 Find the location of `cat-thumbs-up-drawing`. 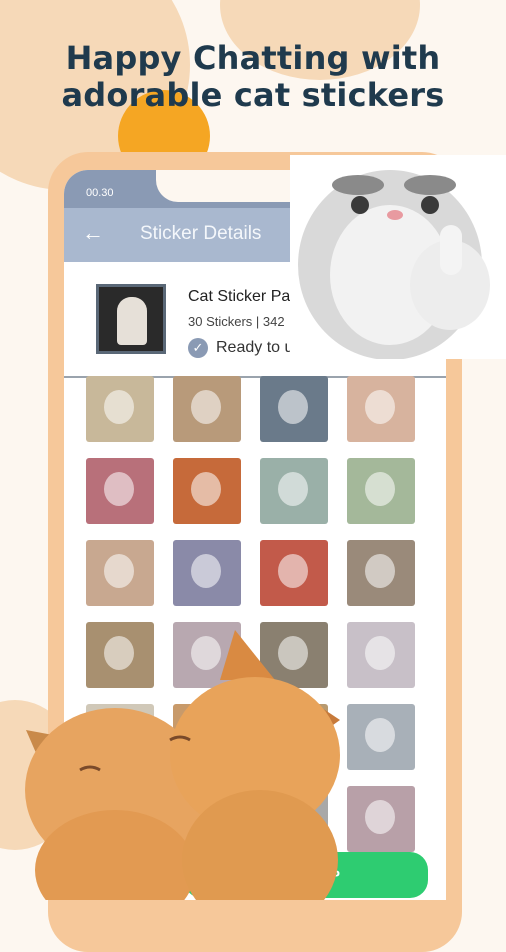

cat-thumbs-up-drawing is located at coordinates (394, 264).